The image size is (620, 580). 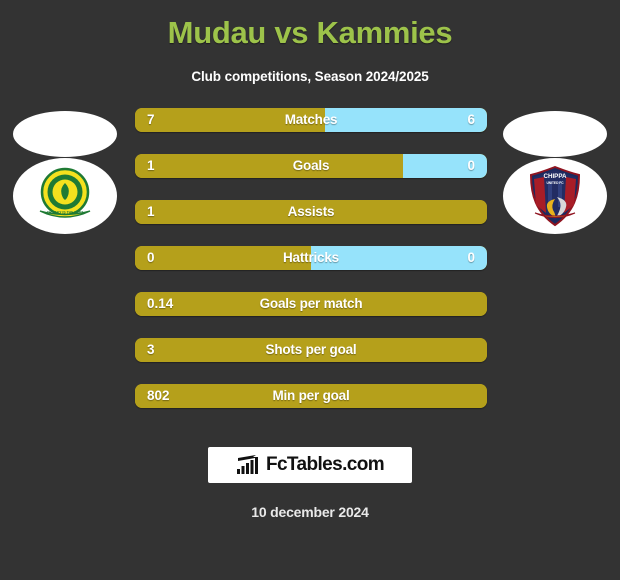 I want to click on stat-row: 802 Min per goal, so click(x=311, y=396).